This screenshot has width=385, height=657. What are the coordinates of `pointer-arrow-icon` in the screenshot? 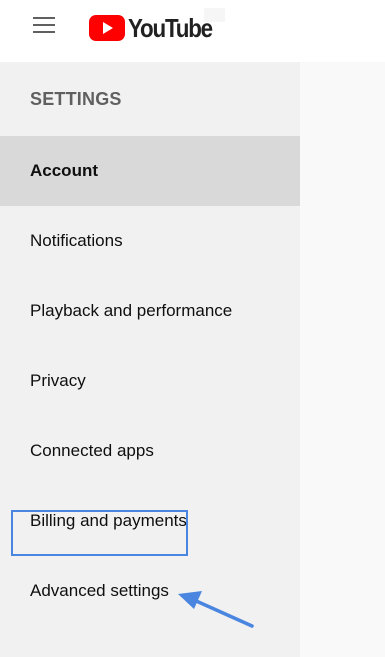 It's located at (216, 609).